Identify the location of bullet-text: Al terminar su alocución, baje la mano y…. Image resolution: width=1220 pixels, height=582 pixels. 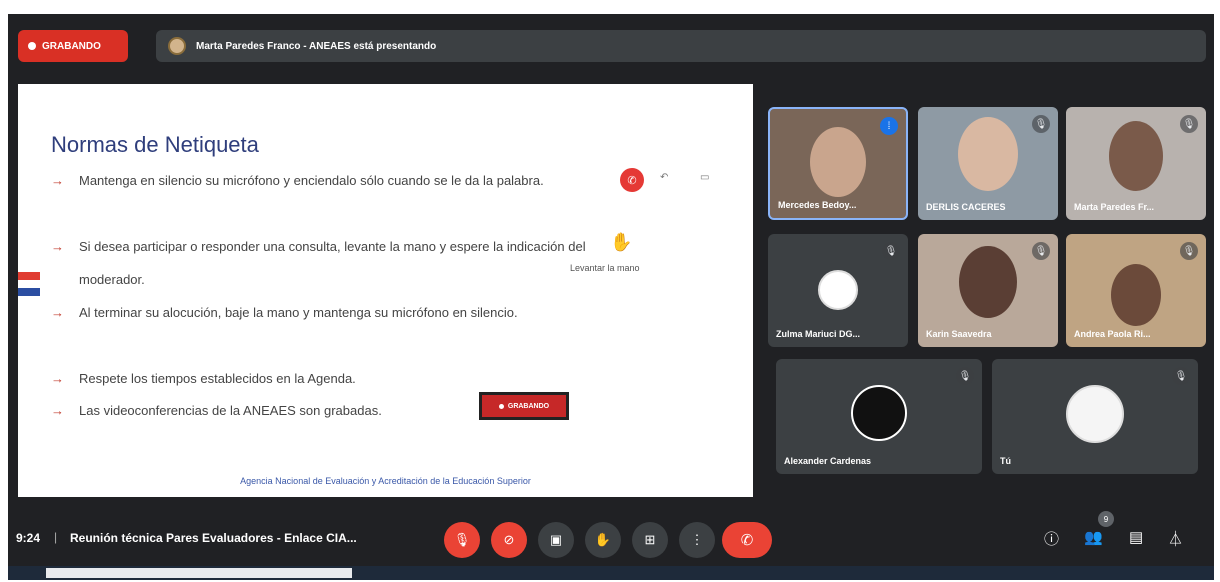
(298, 312).